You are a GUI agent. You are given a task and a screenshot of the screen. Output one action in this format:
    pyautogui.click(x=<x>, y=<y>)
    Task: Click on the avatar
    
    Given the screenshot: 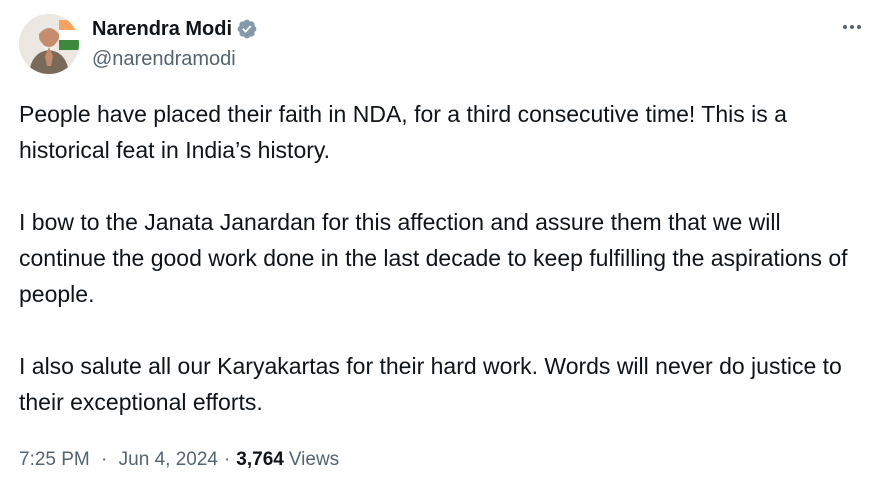 What is the action you would take?
    pyautogui.click(x=49, y=44)
    